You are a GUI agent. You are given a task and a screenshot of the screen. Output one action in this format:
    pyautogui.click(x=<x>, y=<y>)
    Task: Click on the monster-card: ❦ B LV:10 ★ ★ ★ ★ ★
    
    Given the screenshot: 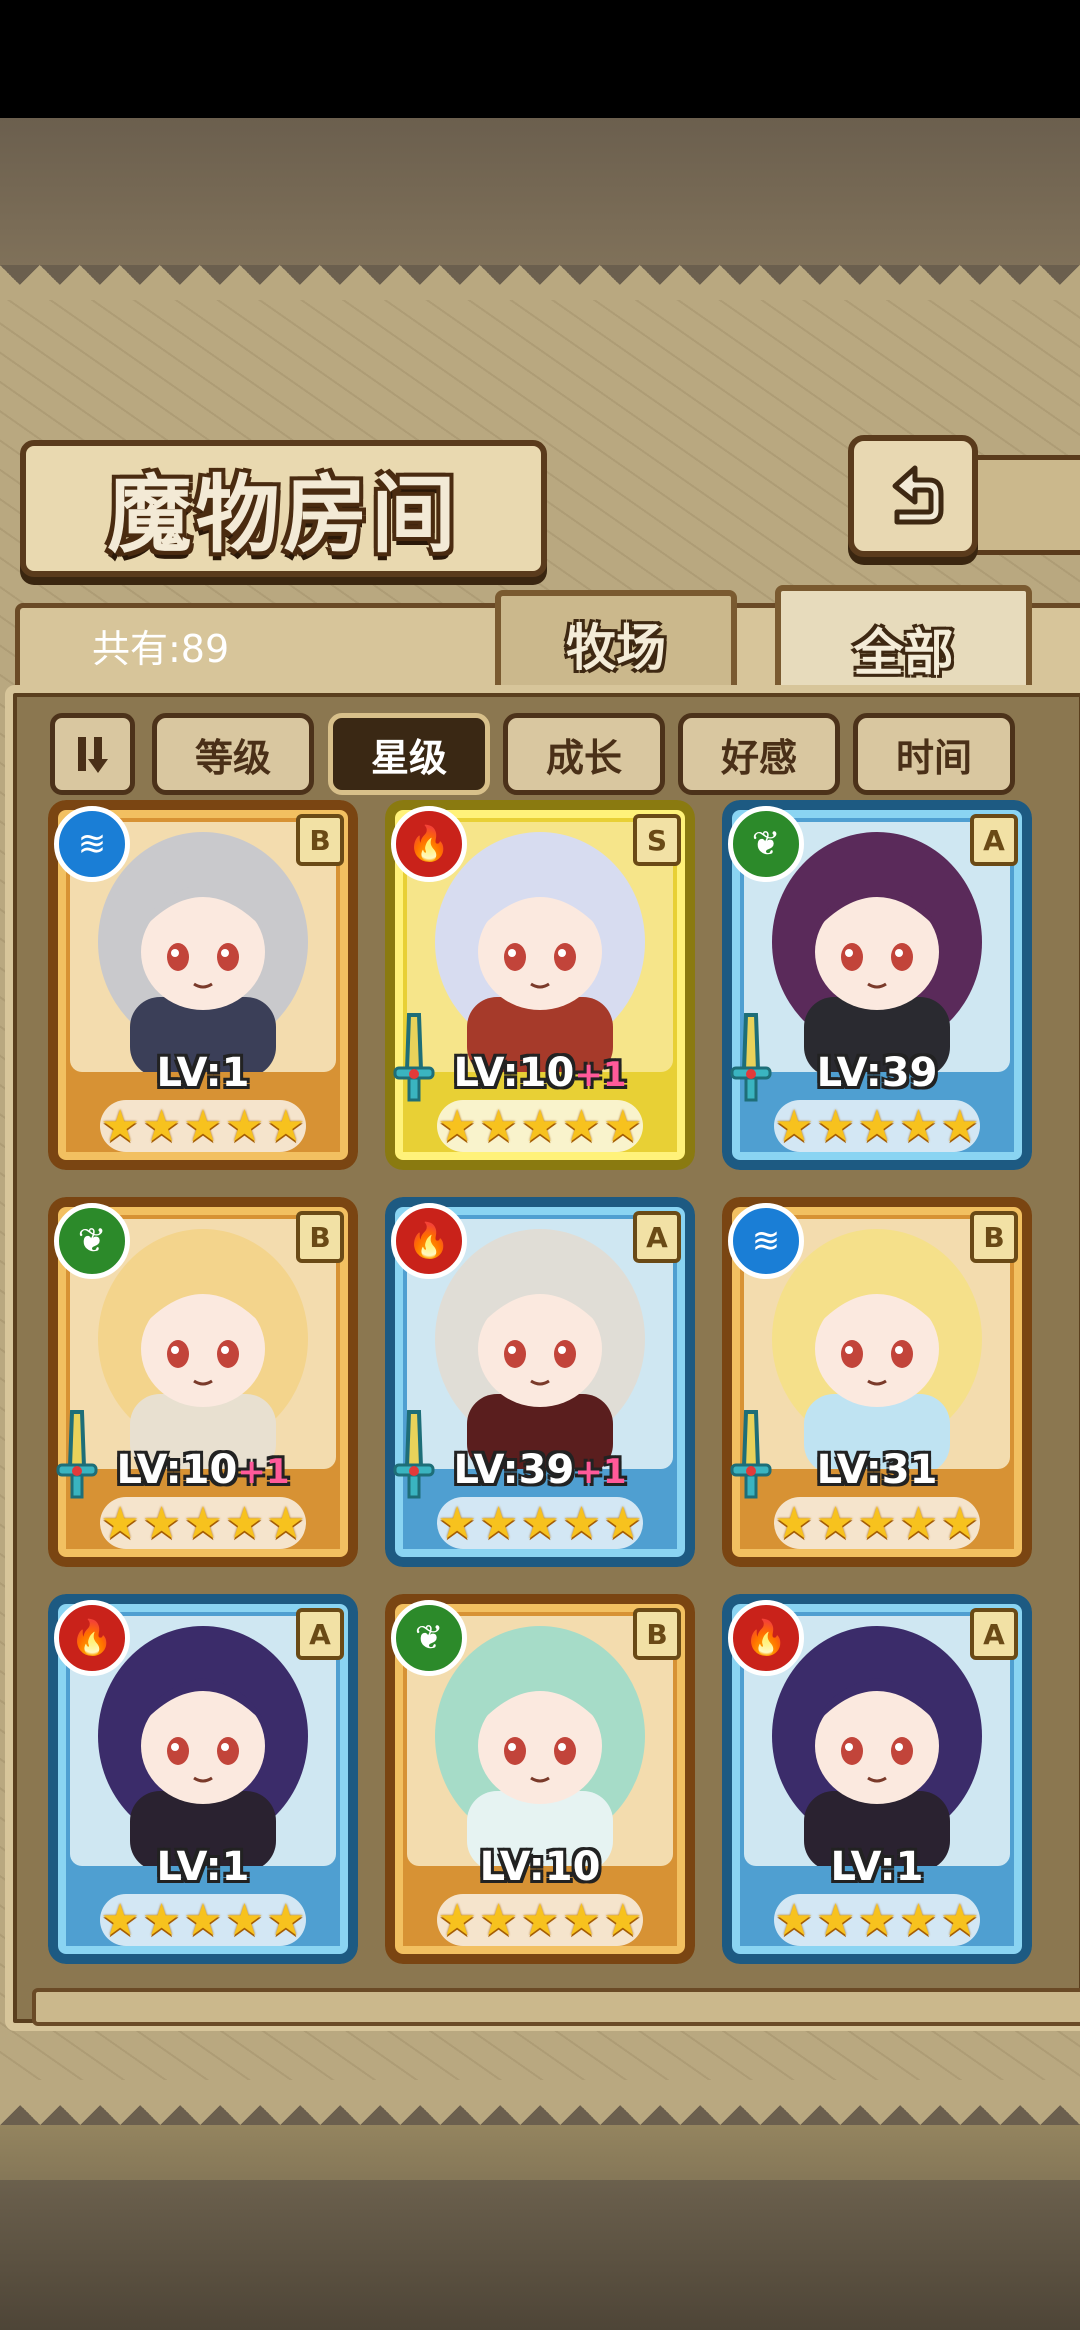 What is the action you would take?
    pyautogui.click(x=540, y=1779)
    